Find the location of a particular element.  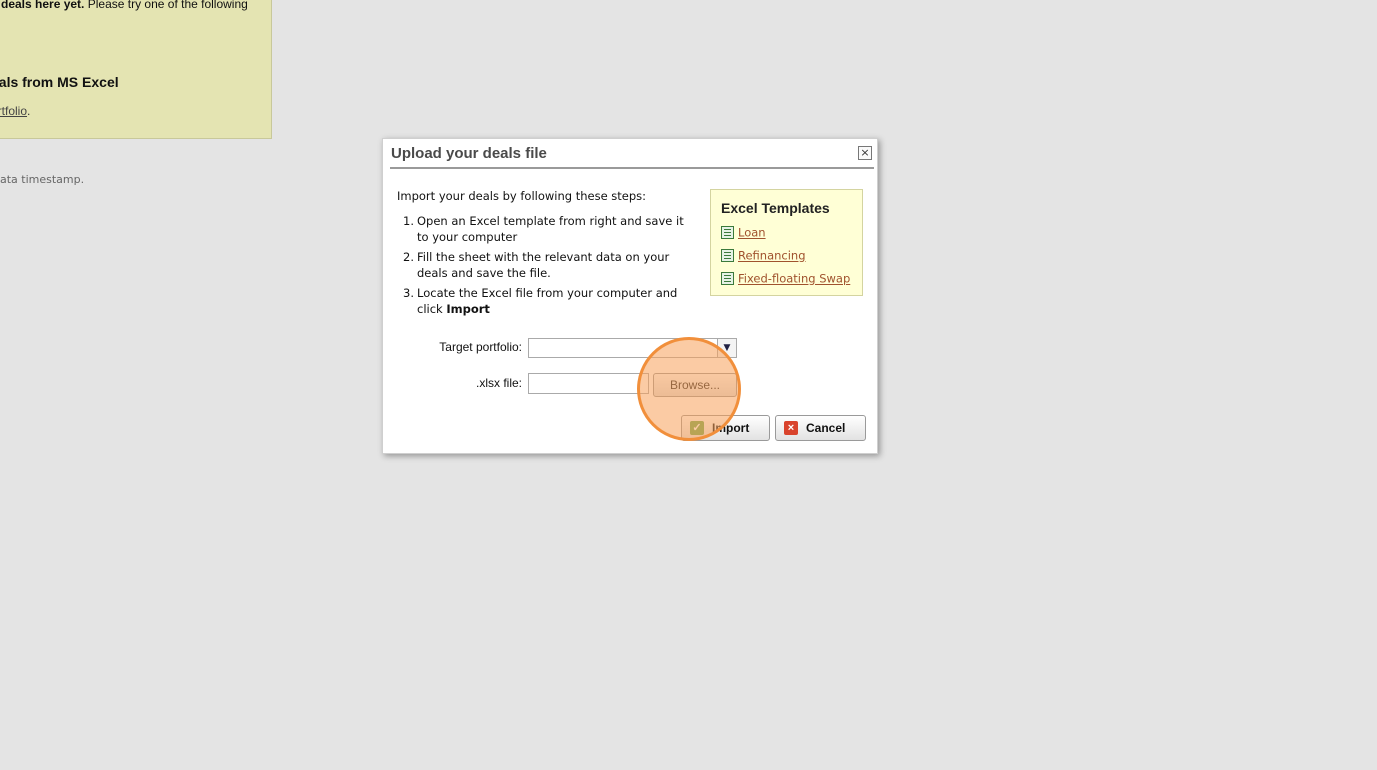

template-refinancing: Refinancing is located at coordinates (763, 256).